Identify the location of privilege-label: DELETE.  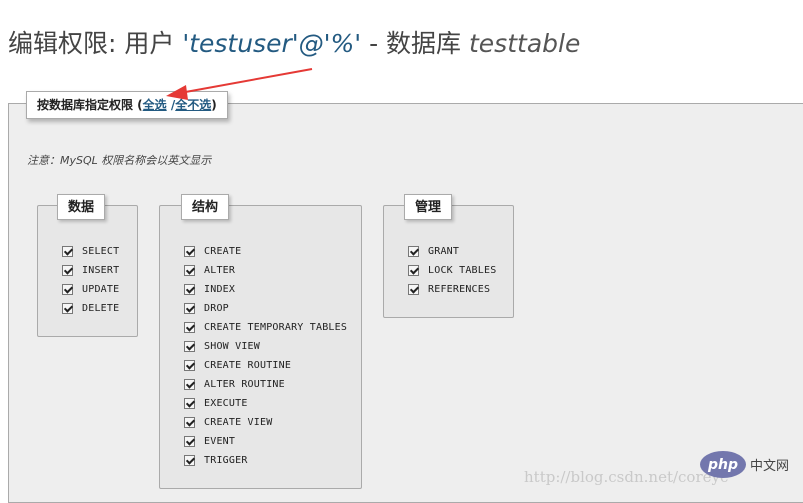
(101, 308).